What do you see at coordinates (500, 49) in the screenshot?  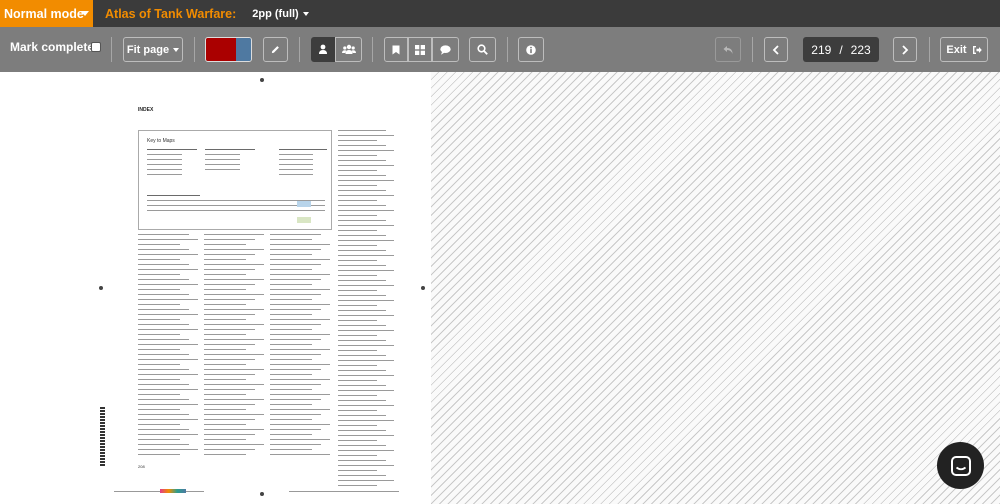 I see `toolbar: Mark complete Fit page 219 / 223 Exit` at bounding box center [500, 49].